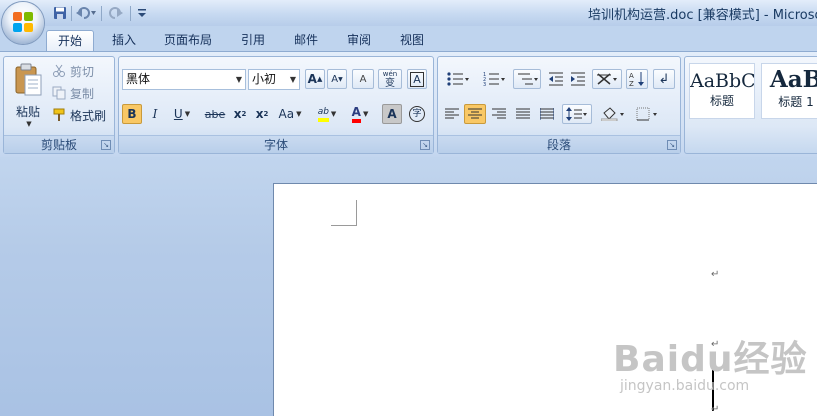 The width and height of the screenshot is (817, 416). I want to click on multilevel-list-button, so click(527, 79).